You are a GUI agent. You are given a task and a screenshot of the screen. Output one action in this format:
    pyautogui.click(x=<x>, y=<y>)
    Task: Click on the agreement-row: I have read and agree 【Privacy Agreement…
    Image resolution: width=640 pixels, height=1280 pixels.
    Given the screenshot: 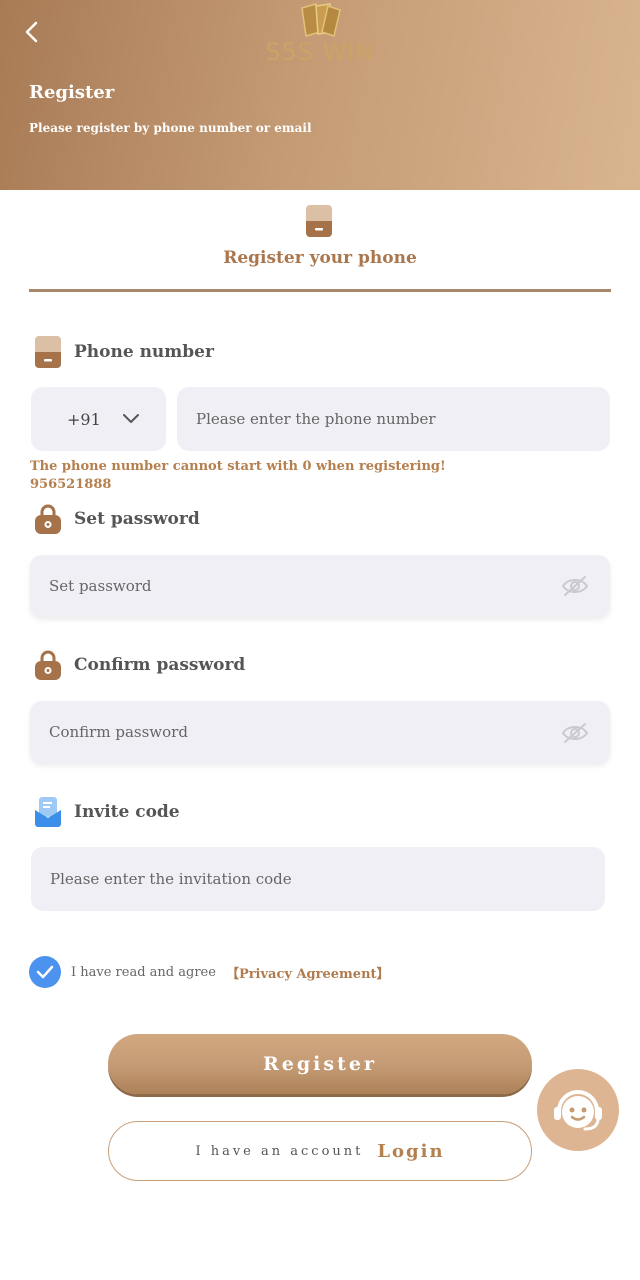 What is the action you would take?
    pyautogui.click(x=209, y=972)
    